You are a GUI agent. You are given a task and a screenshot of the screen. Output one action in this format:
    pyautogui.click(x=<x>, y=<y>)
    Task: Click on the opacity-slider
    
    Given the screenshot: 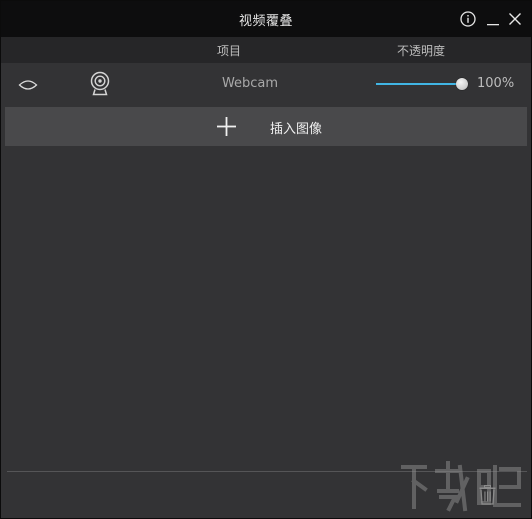 What is the action you would take?
    pyautogui.click(x=422, y=84)
    